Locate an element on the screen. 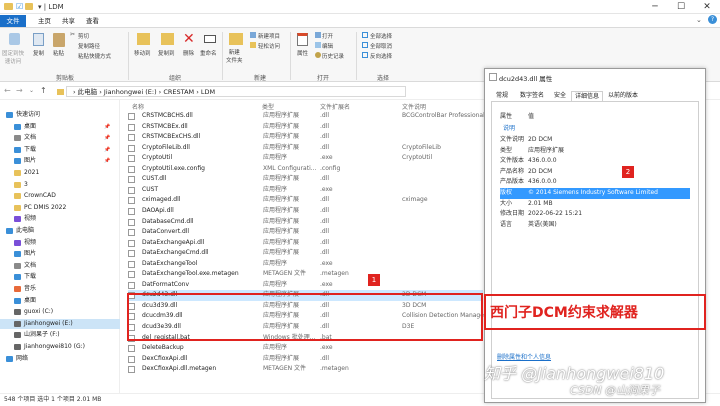  invert-selection-button: 反向选择 is located at coordinates (381, 56).